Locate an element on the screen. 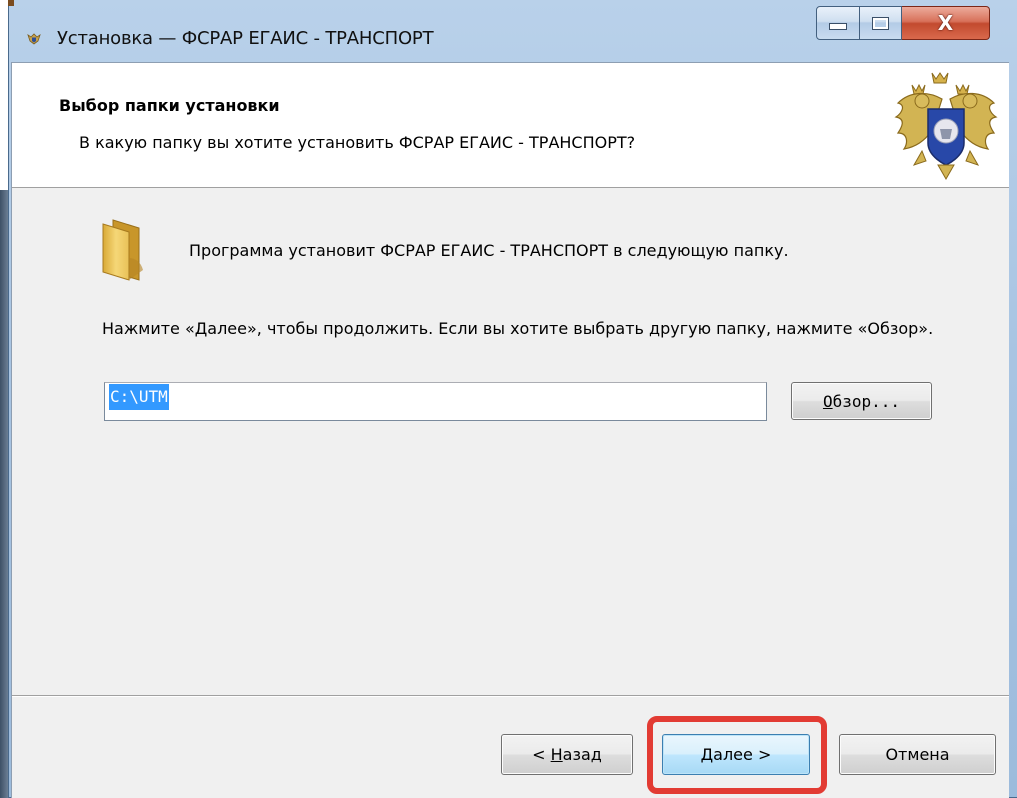  close-button: X is located at coordinates (946, 23).